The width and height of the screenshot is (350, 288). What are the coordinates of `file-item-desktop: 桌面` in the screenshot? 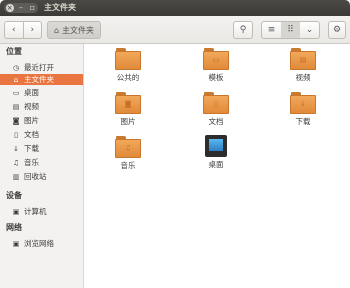 It's located at (216, 152).